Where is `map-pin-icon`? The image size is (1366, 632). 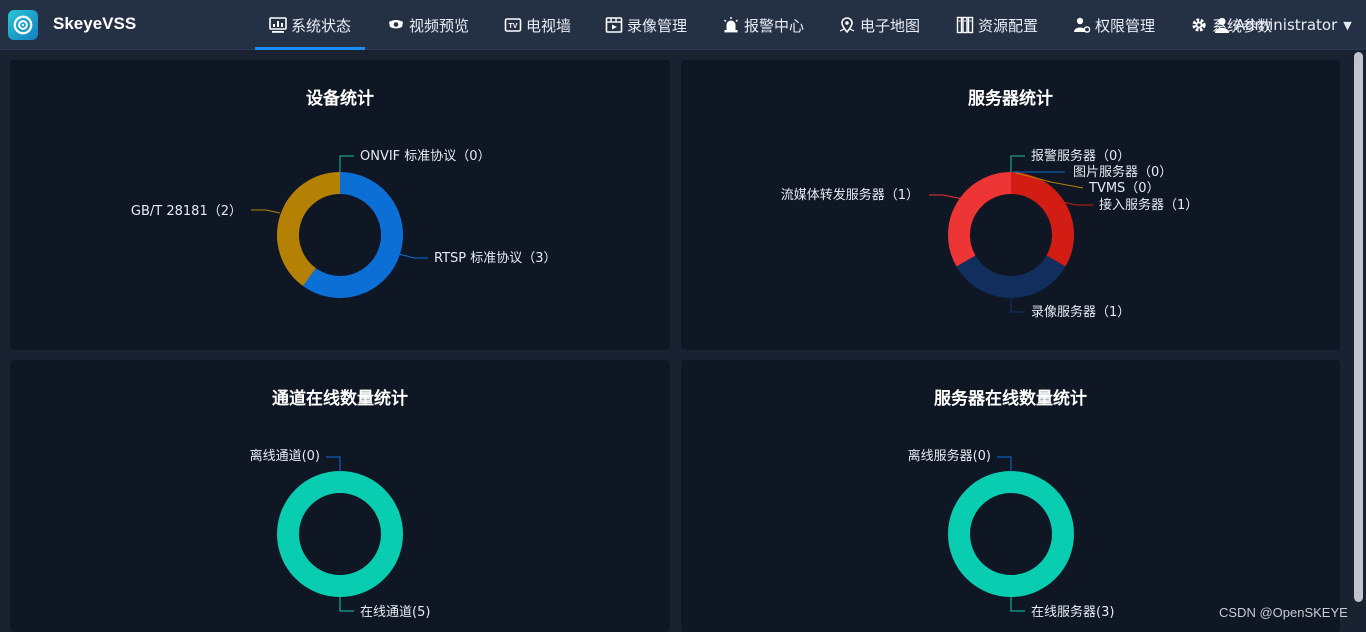 map-pin-icon is located at coordinates (847, 25).